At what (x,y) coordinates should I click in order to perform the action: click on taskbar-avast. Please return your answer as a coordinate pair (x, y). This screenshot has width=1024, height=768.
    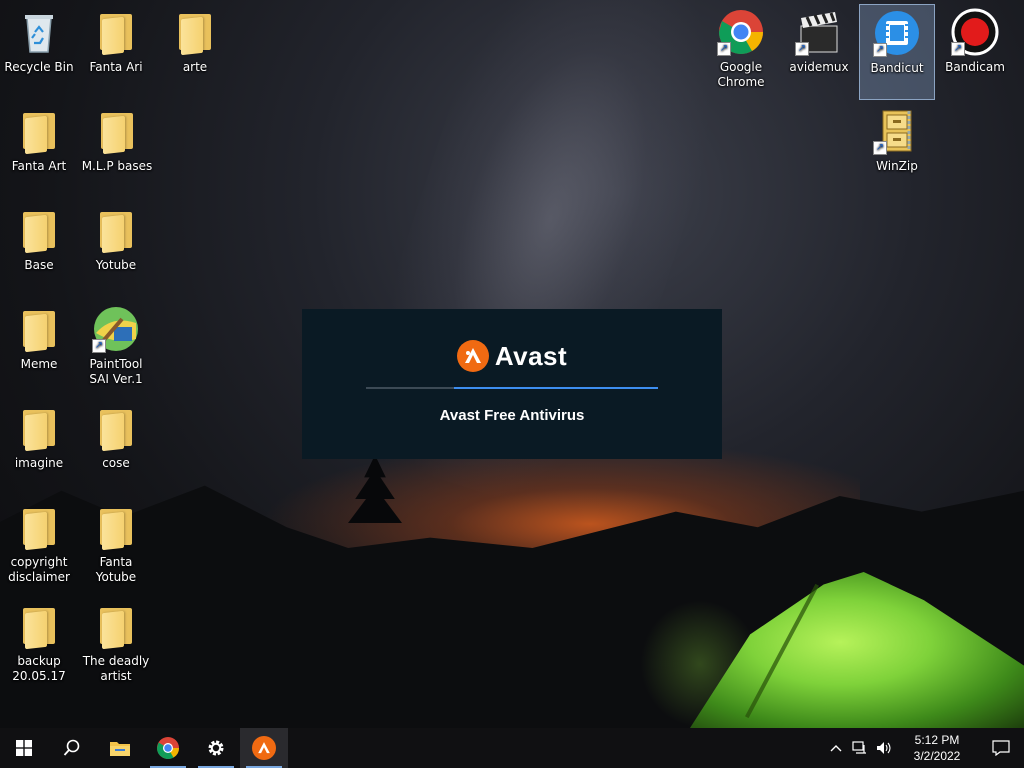
    Looking at the image, I should click on (264, 748).